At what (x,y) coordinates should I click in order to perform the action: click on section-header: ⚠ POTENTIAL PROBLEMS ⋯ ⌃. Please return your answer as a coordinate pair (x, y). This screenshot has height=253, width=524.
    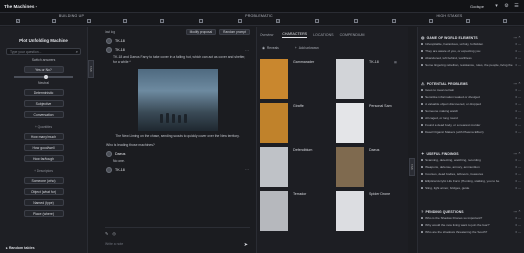
    Looking at the image, I should click on (471, 83).